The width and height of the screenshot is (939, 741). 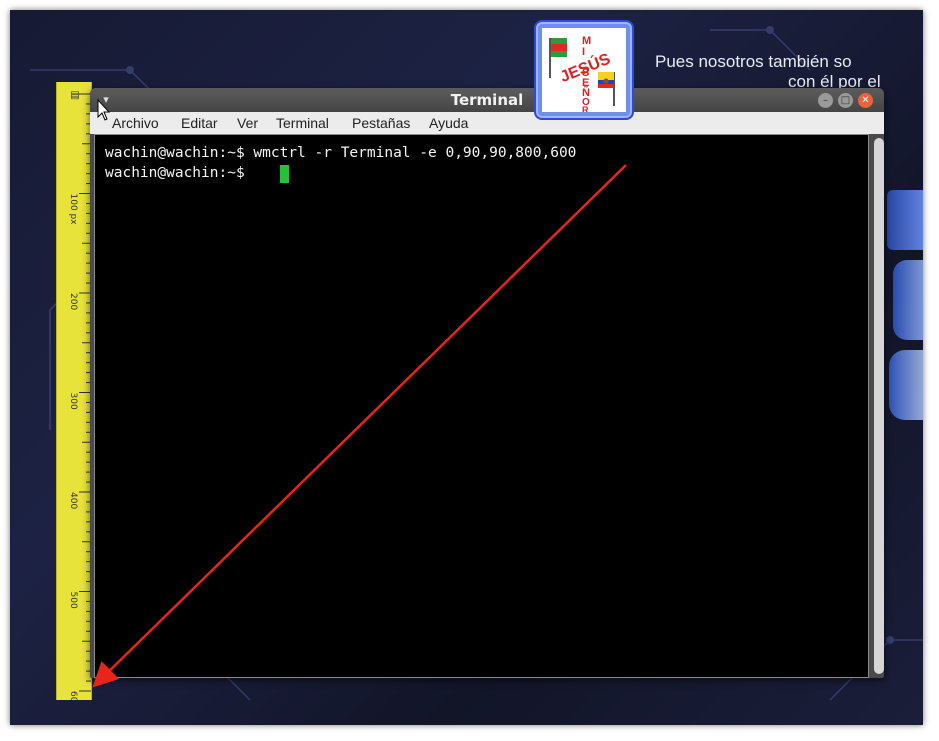 I want to click on menu-editar: Editar, so click(x=199, y=123).